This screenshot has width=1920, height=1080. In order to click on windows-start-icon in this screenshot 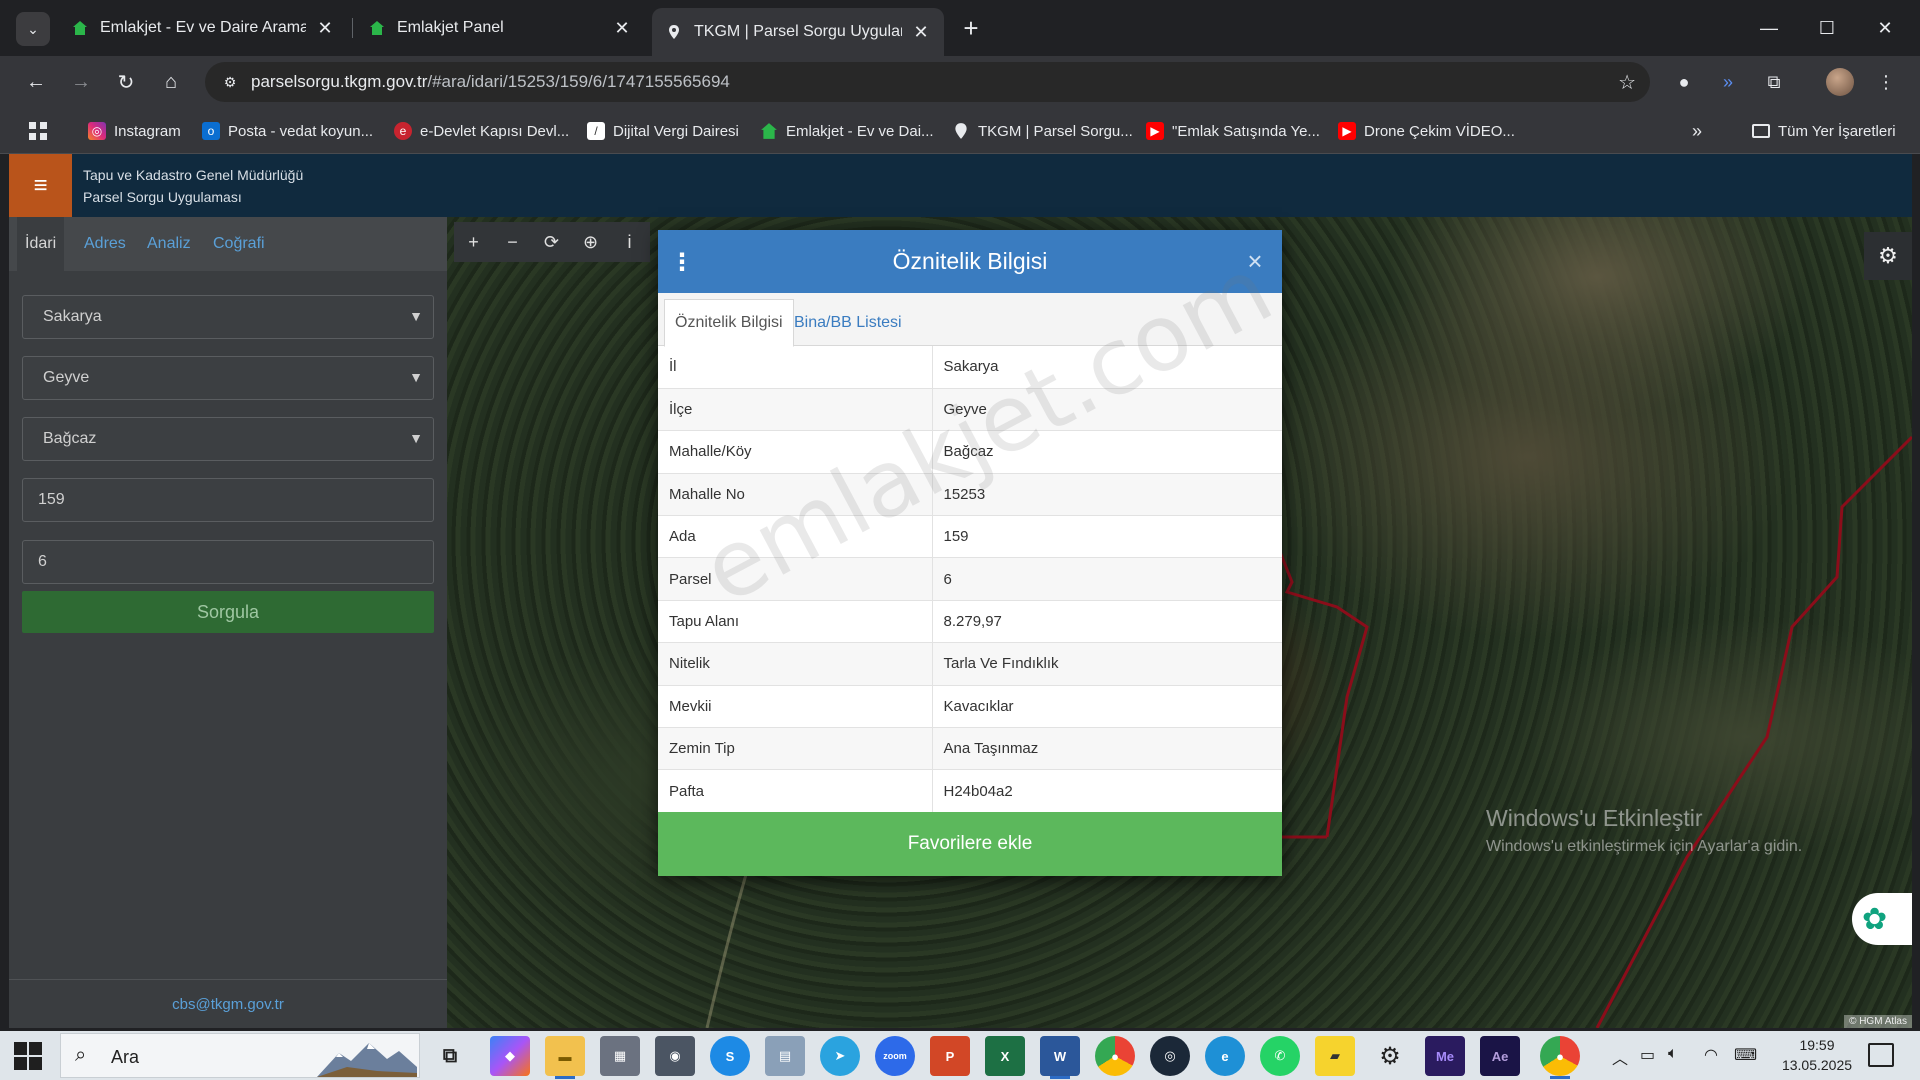, I will do `click(28, 1056)`.